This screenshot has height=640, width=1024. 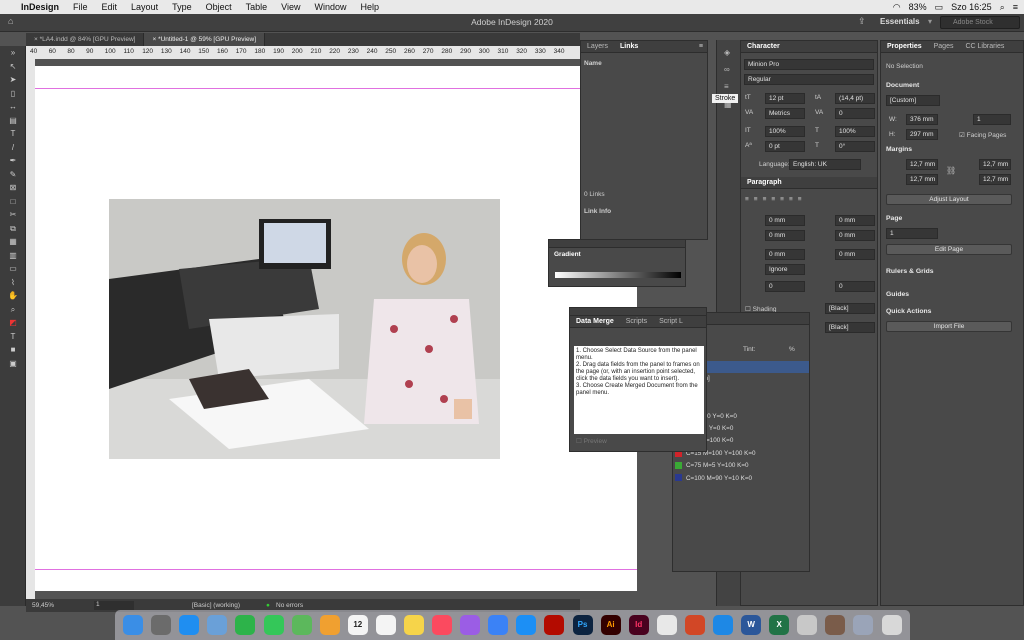 What do you see at coordinates (413, 625) in the screenshot?
I see `dock-notes-icon` at bounding box center [413, 625].